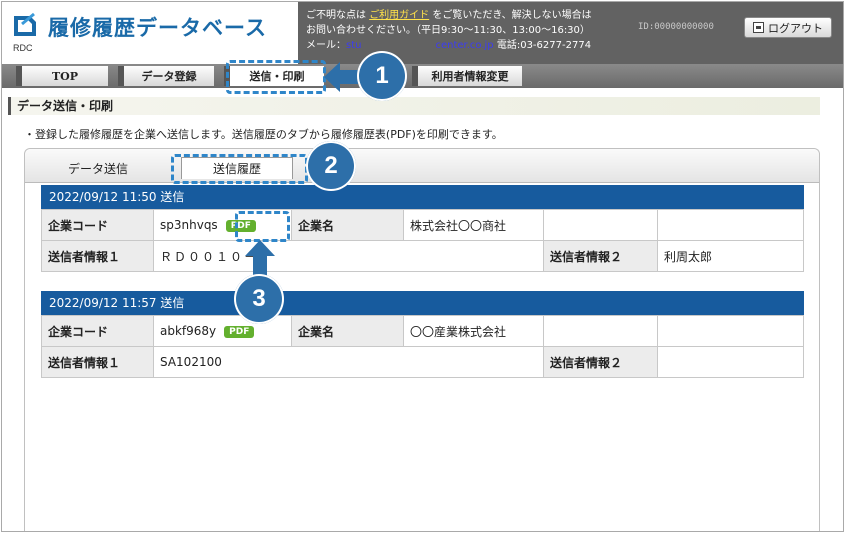 Image resolution: width=845 pixels, height=533 pixels. Describe the element at coordinates (98, 168) in the screenshot. I see `tab-data-send: データ送信` at that location.